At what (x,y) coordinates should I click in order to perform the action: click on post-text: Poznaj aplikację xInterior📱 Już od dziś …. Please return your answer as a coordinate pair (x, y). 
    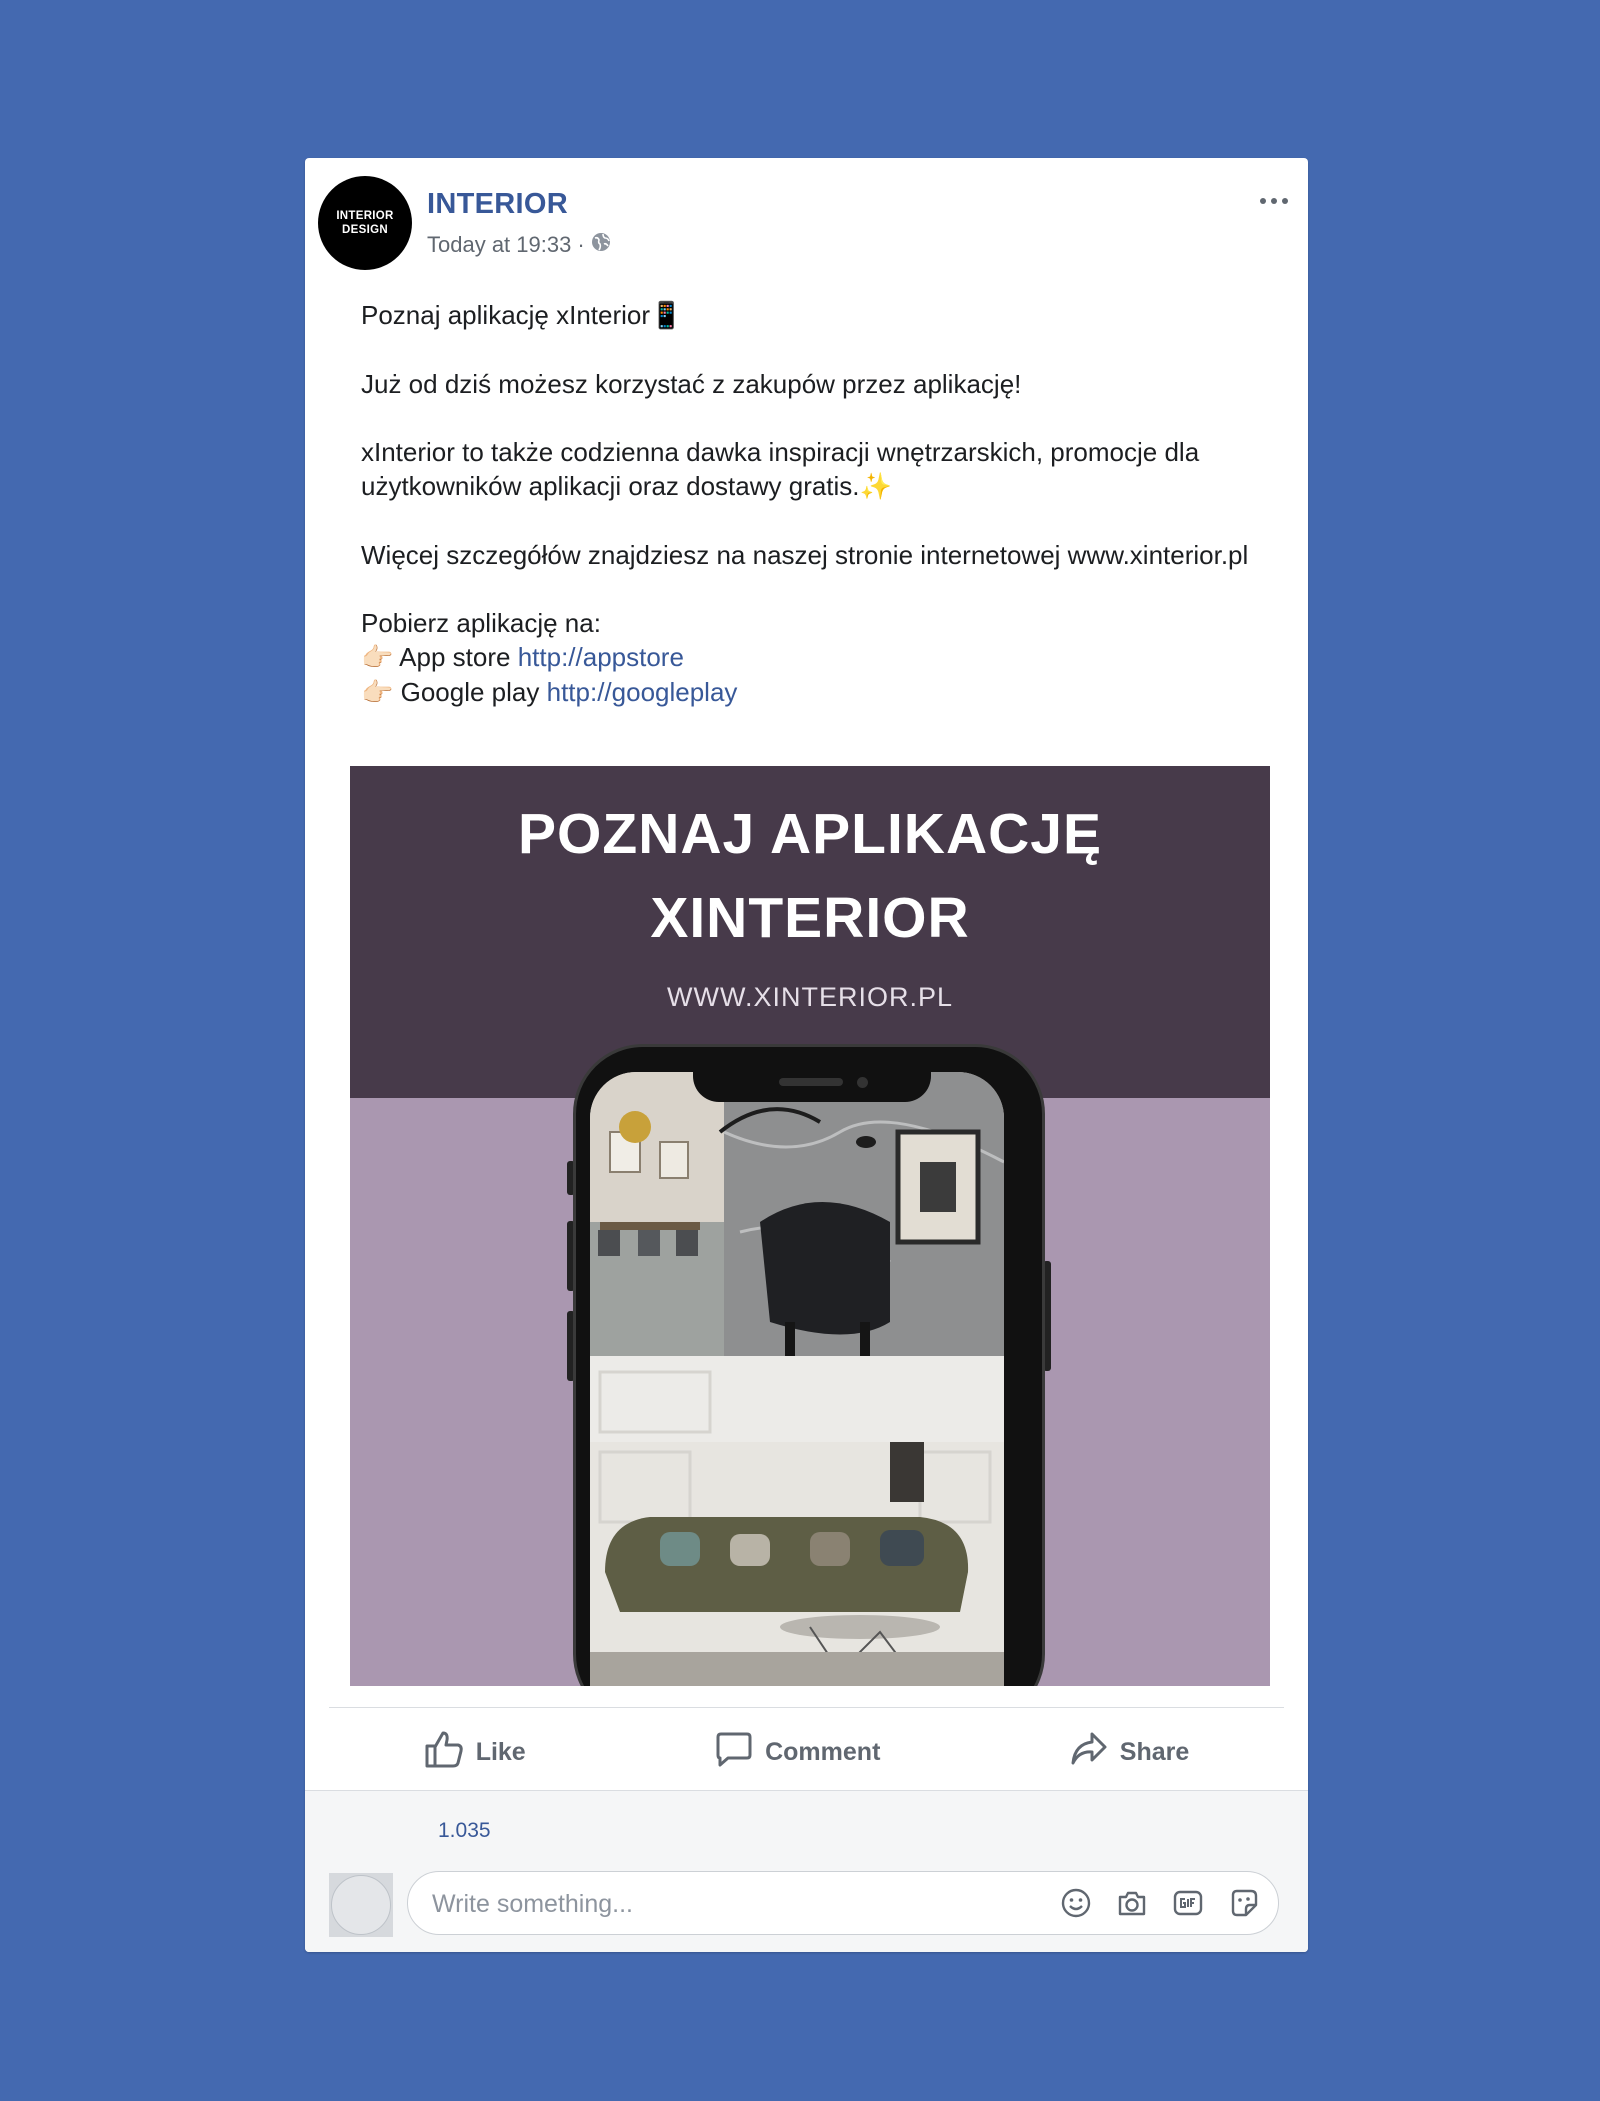
    Looking at the image, I should click on (811, 504).